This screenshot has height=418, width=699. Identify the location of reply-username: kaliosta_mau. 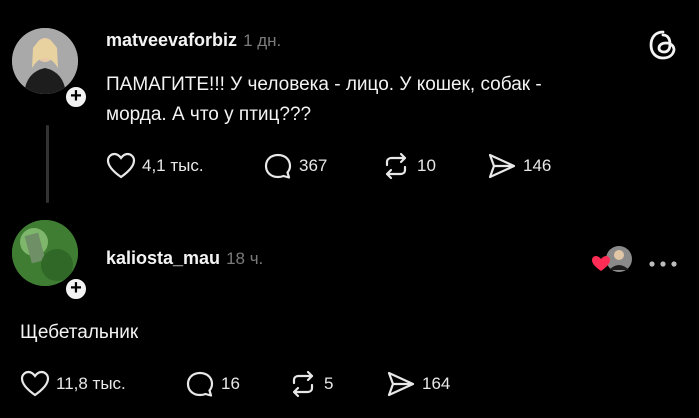
(163, 258).